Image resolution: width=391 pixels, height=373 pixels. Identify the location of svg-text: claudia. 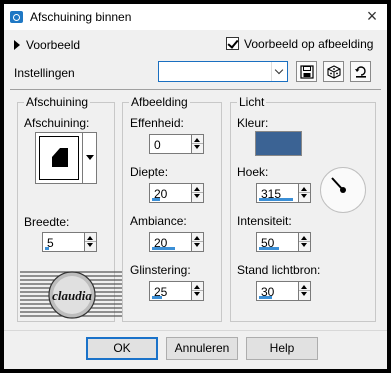
(72, 295).